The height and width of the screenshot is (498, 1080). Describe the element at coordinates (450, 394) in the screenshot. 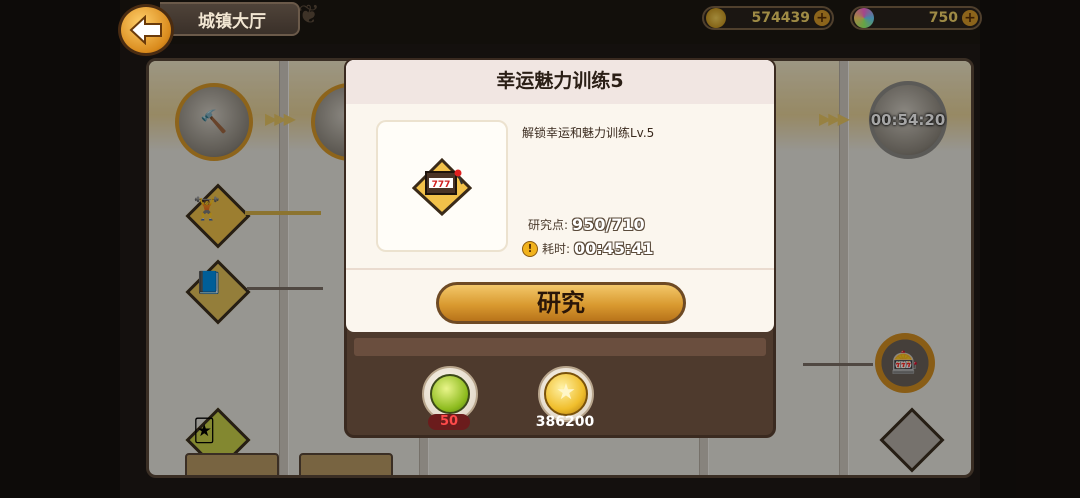

I see `potion-icon` at that location.